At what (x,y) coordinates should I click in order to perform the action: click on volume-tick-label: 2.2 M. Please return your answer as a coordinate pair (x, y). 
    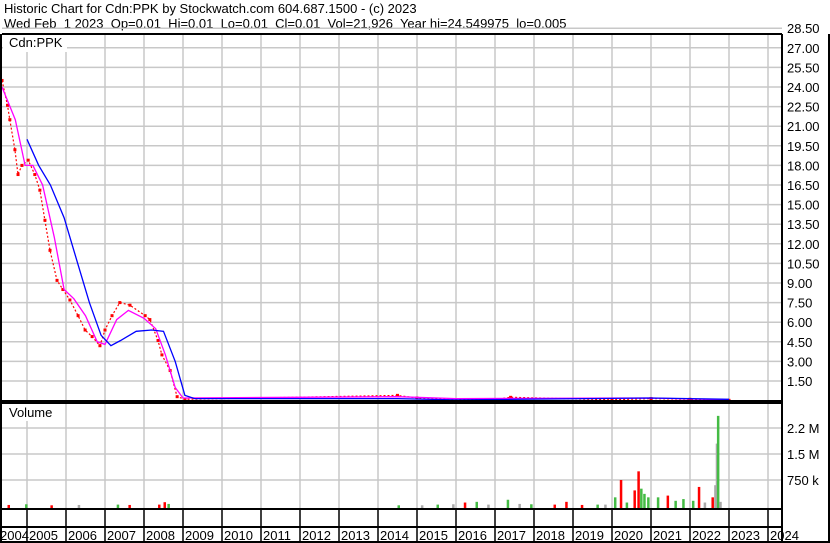
    Looking at the image, I should click on (803, 428).